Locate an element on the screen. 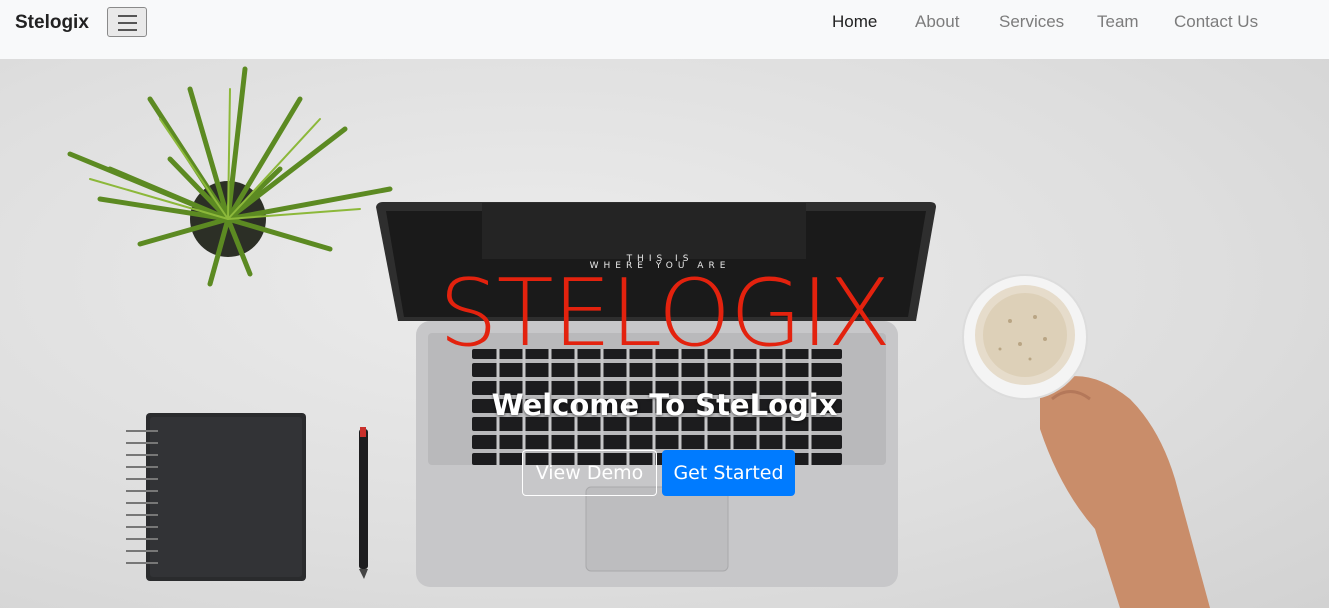  view-demo-button: View Demo is located at coordinates (589, 473).